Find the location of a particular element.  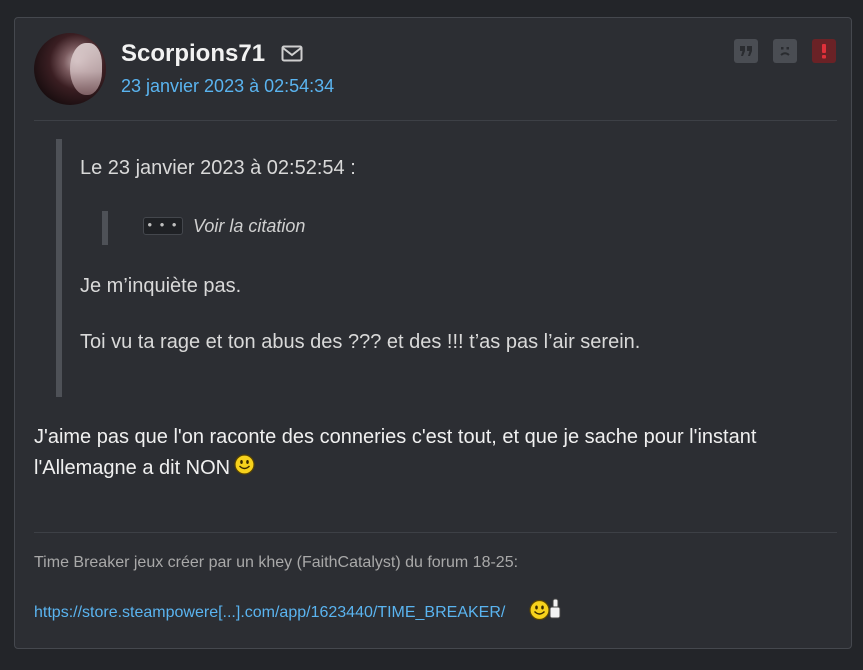

show-quote-link: Voir la citation is located at coordinates (249, 226).